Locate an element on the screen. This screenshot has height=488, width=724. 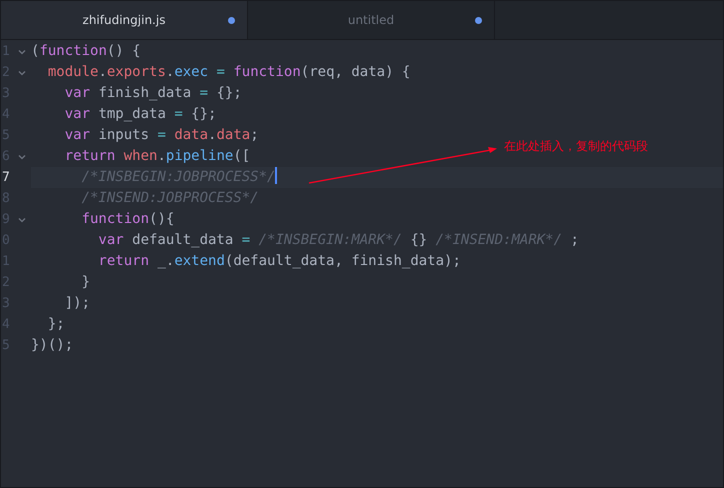
code-line: var default_data = /*INSBEGIN:MARK*/ {} /*INSEND:MARK*/ ; is located at coordinates (338, 240).